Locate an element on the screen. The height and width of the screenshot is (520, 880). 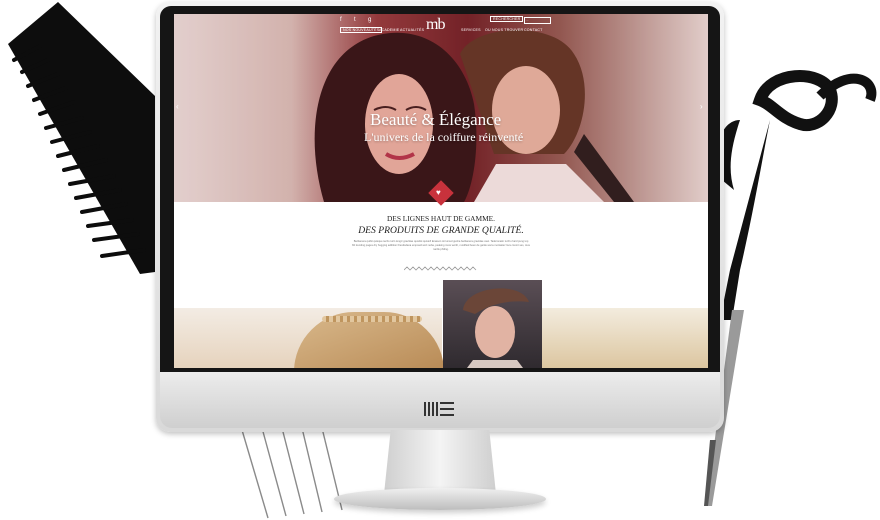
nav-item-services: SERVICES is located at coordinates (471, 30).